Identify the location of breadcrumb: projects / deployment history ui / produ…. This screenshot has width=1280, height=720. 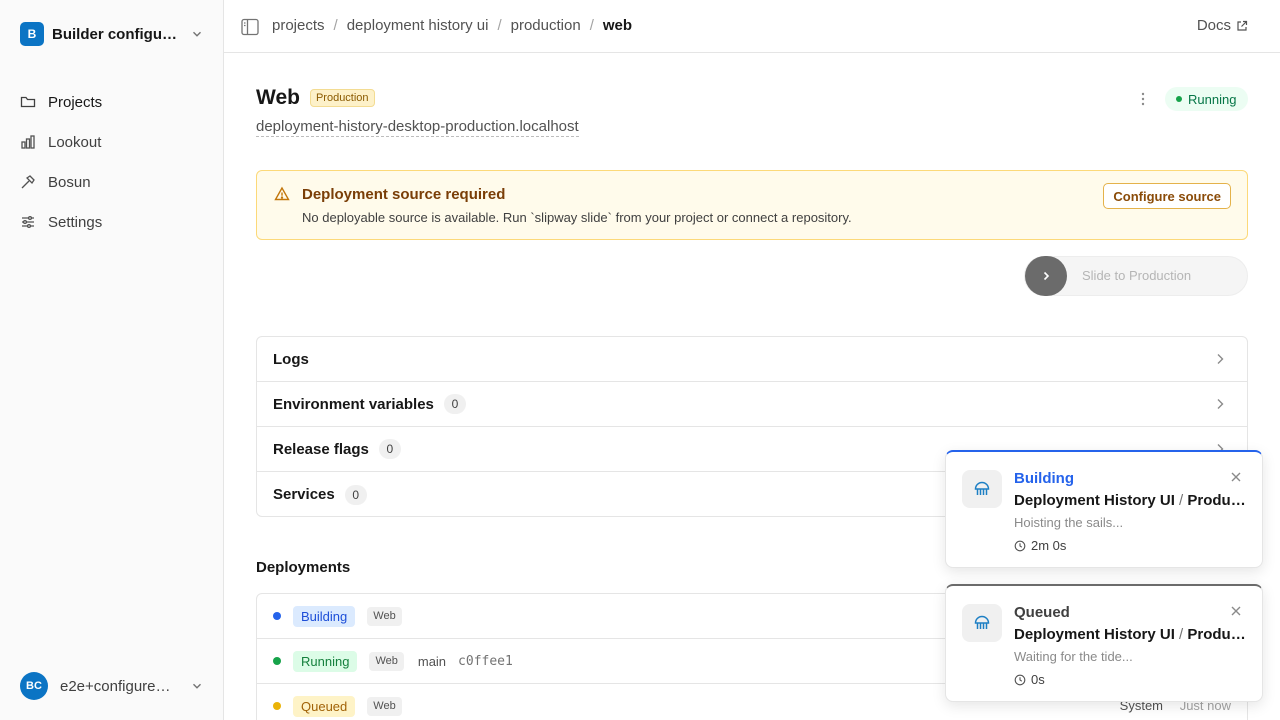
(452, 25).